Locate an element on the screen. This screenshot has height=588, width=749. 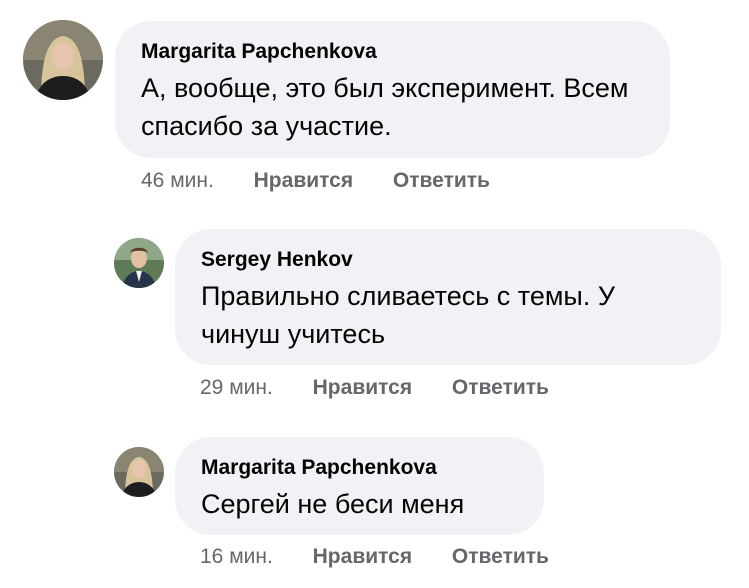
comment-actions: 46 мин. Нравится Ответить is located at coordinates (315, 181).